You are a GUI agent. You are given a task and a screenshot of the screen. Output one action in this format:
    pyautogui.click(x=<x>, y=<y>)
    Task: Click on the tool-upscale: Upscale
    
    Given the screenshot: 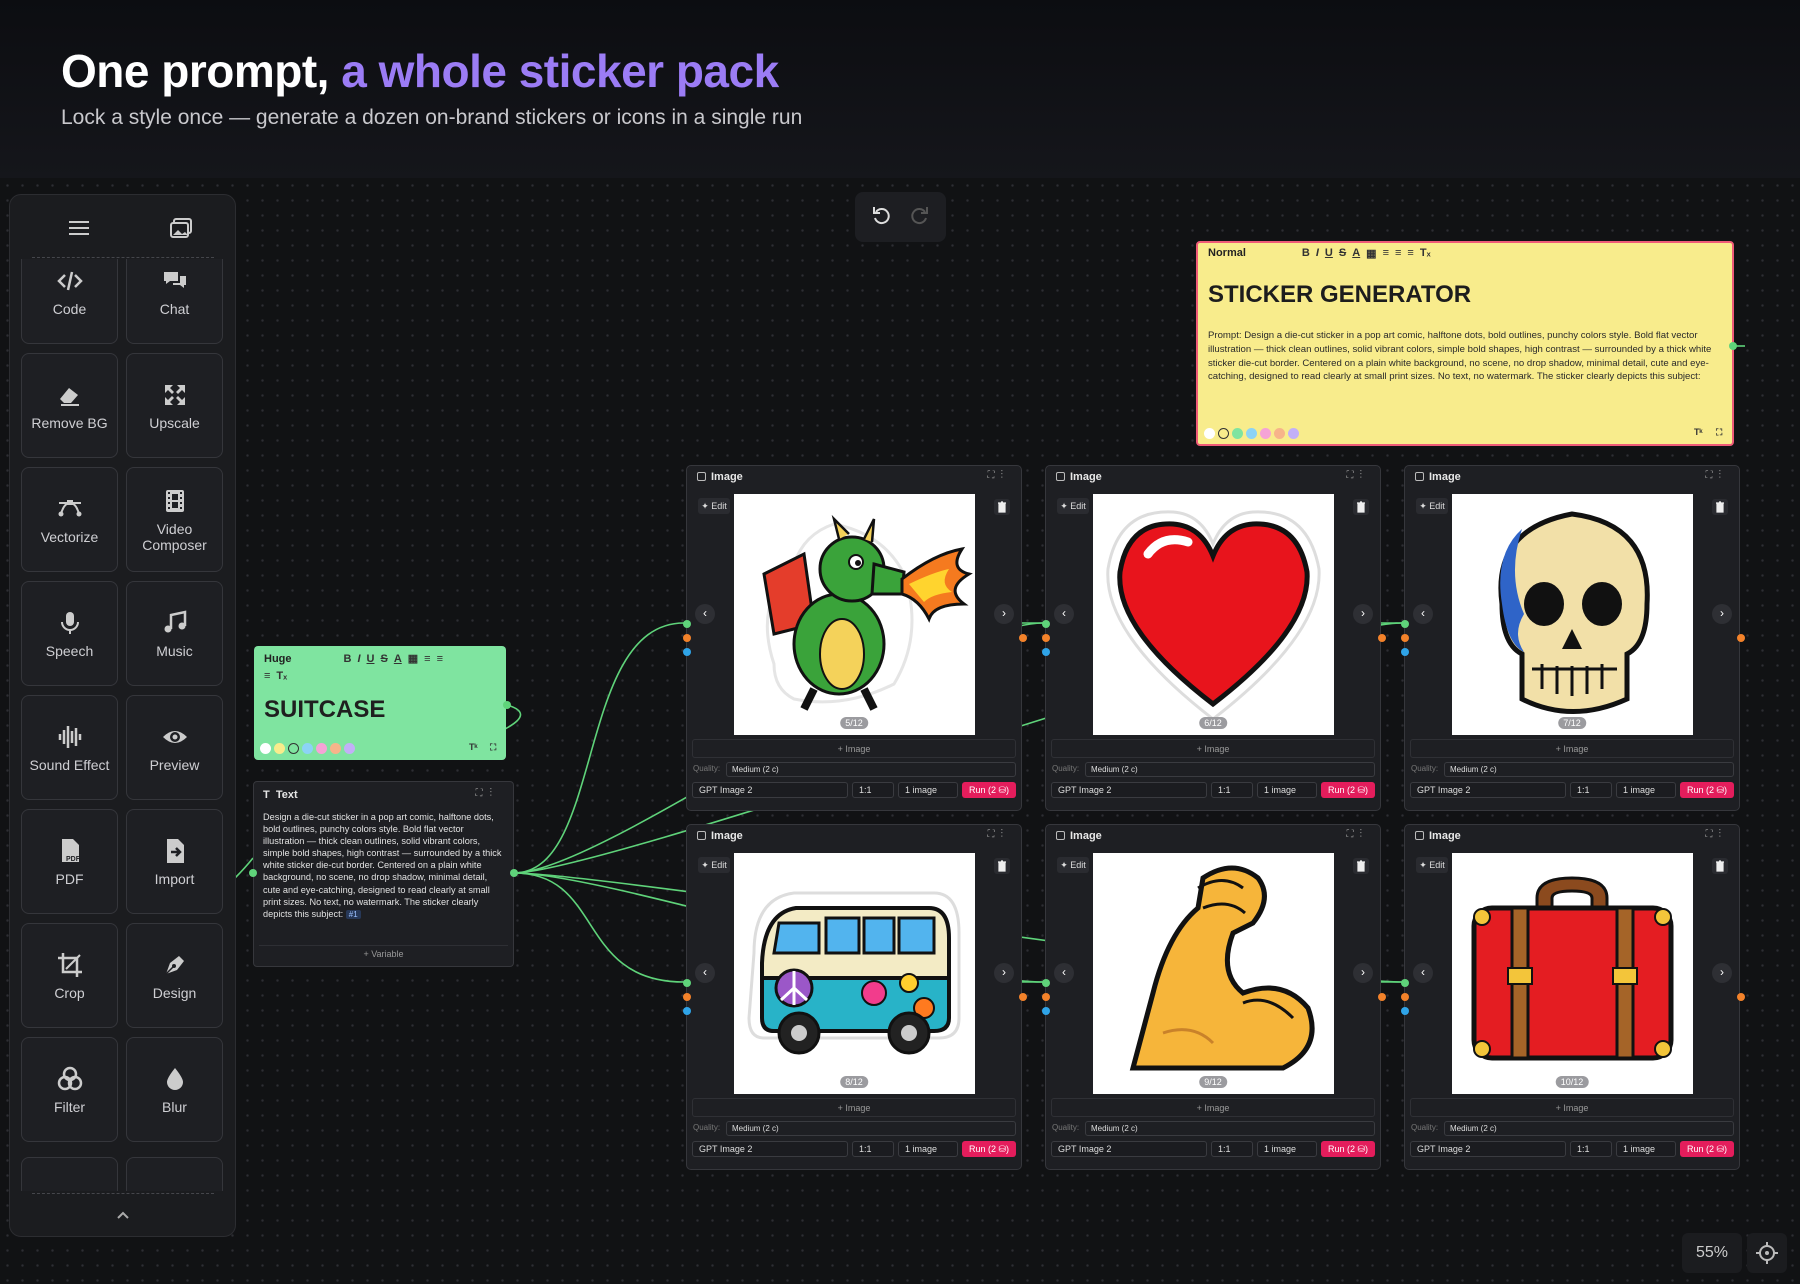 What is the action you would take?
    pyautogui.click(x=174, y=405)
    